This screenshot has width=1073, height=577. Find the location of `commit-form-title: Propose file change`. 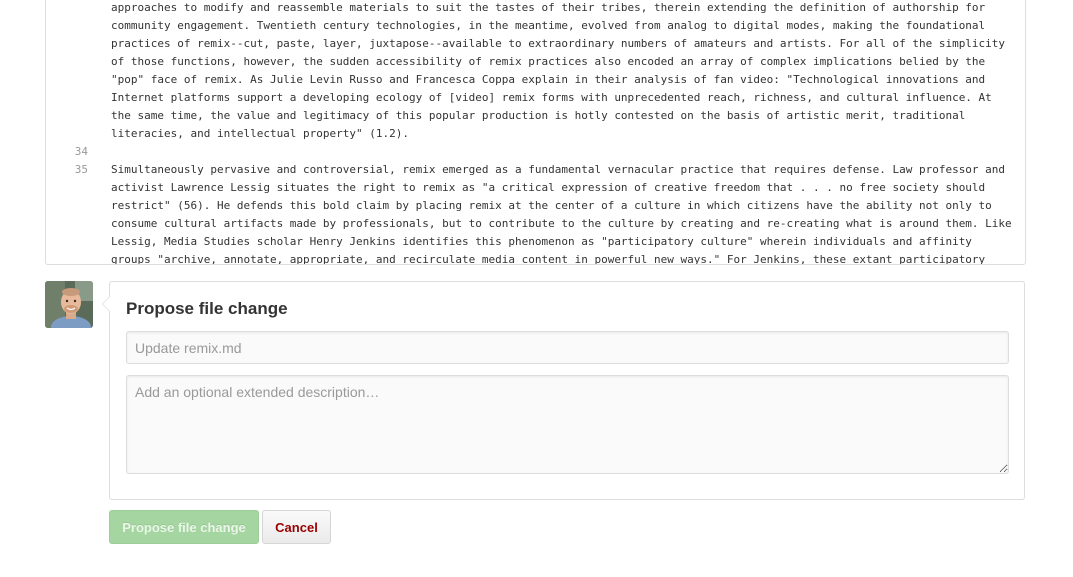

commit-form-title: Propose file change is located at coordinates (207, 308).